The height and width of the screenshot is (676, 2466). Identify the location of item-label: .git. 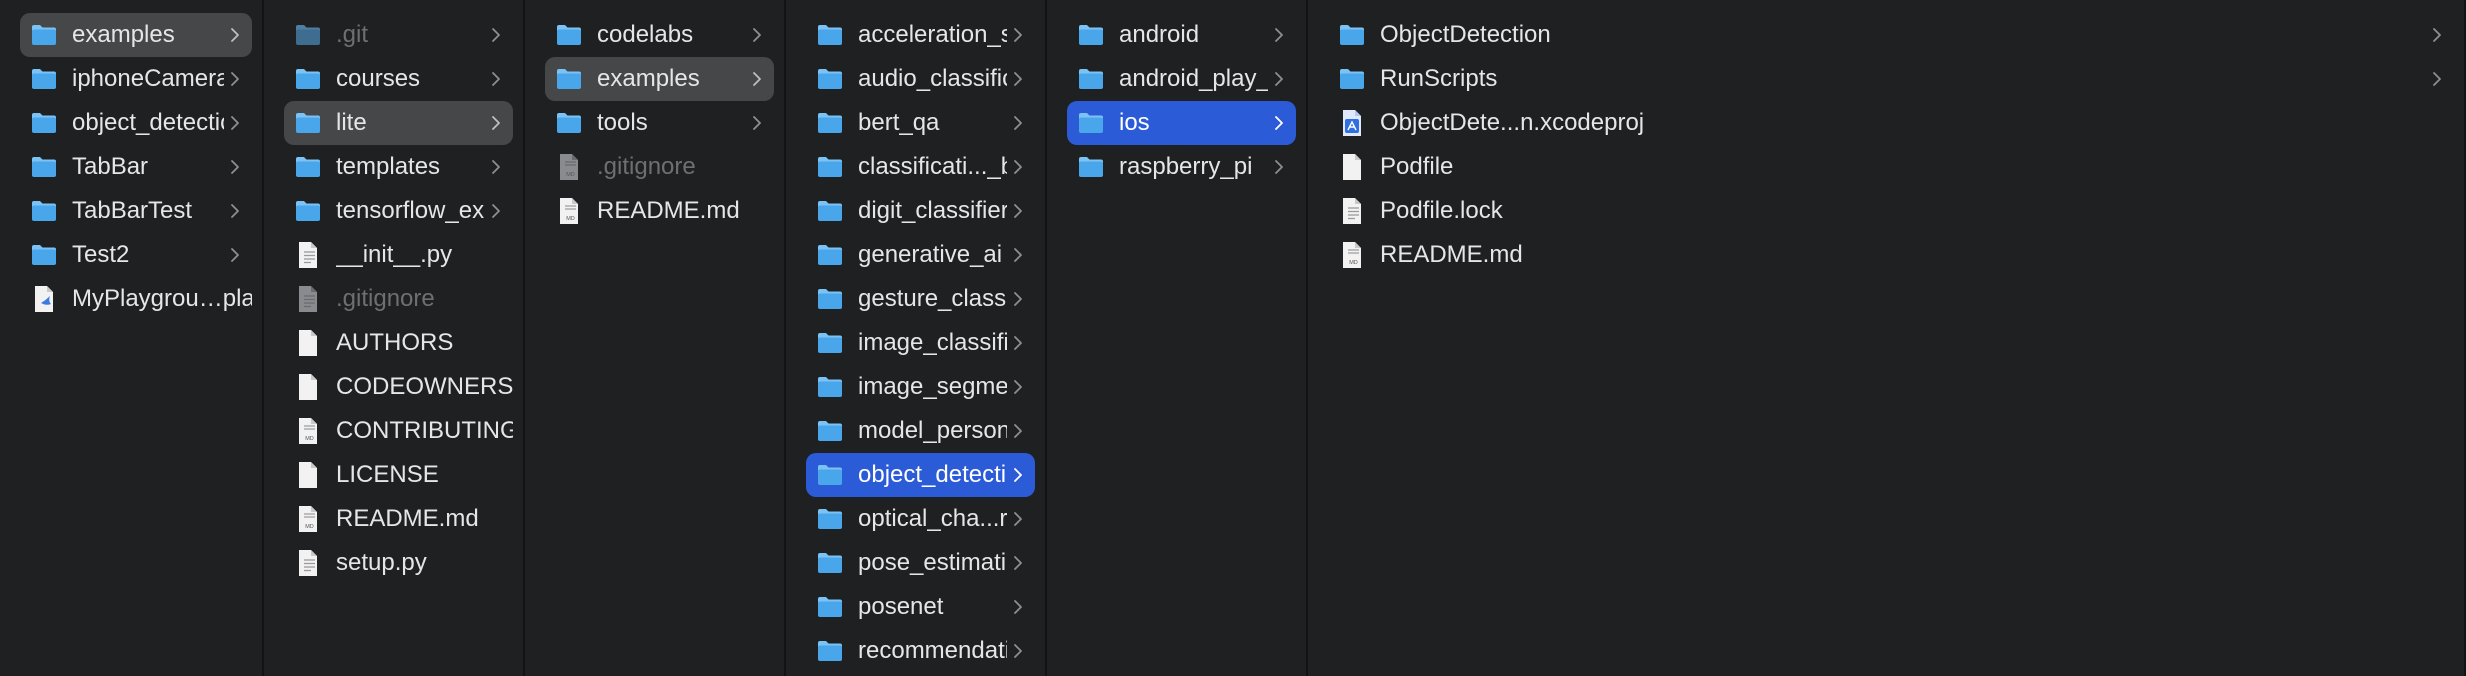
(352, 34).